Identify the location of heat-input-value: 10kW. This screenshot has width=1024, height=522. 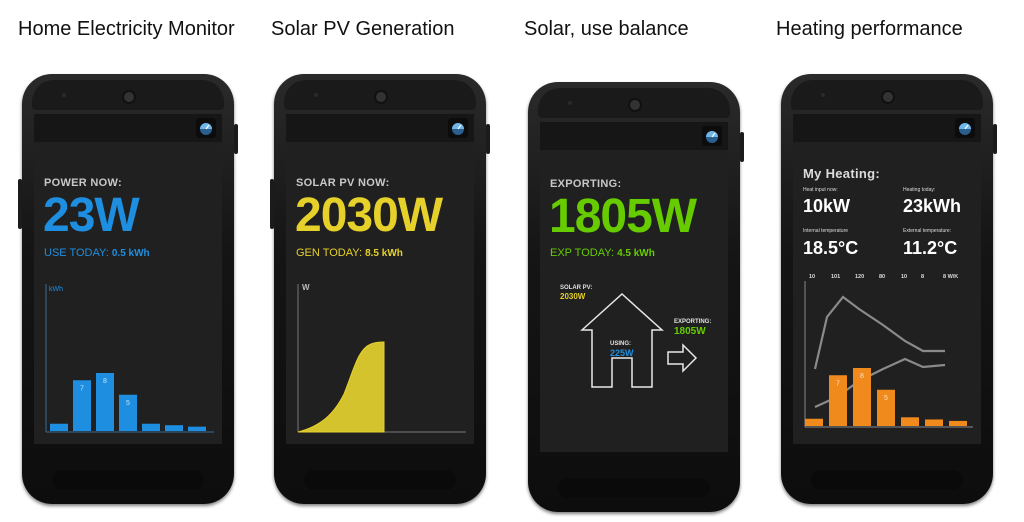
(827, 206).